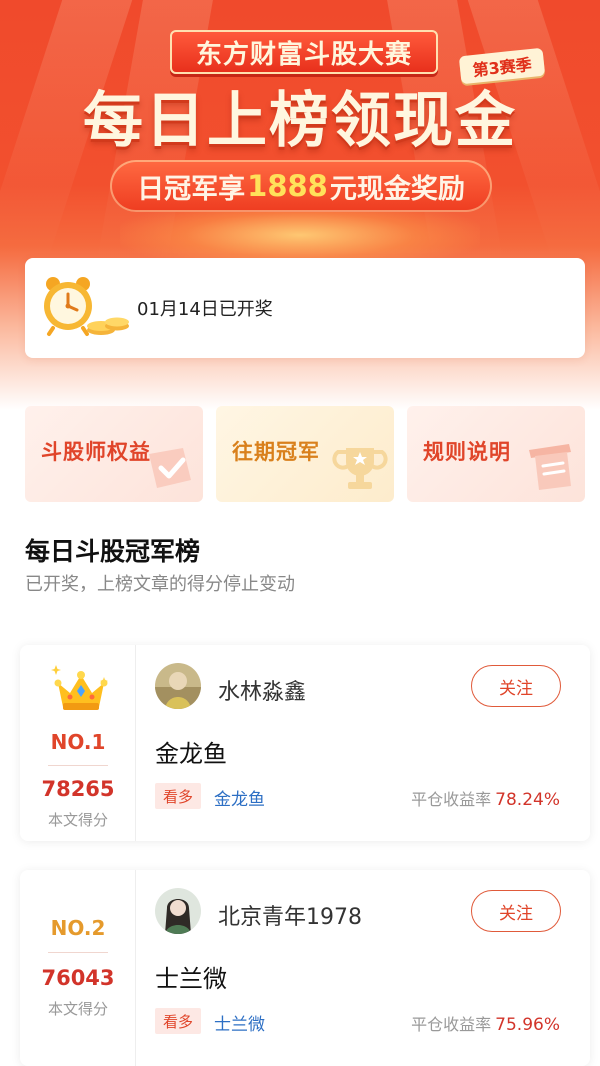 This screenshot has width=600, height=1066. I want to click on trophy-icon, so click(360, 469).